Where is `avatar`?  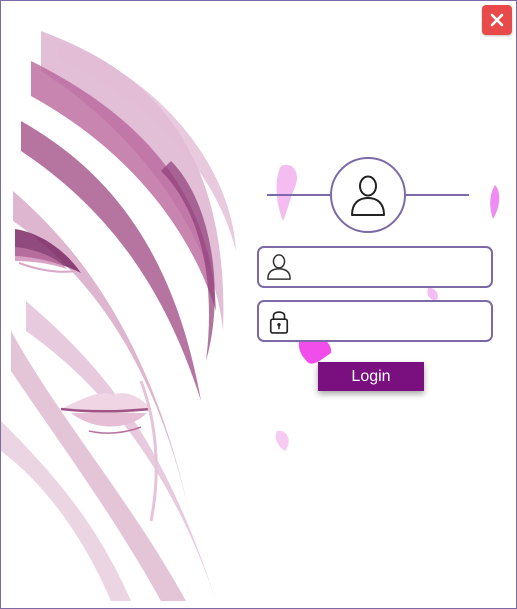 avatar is located at coordinates (368, 195).